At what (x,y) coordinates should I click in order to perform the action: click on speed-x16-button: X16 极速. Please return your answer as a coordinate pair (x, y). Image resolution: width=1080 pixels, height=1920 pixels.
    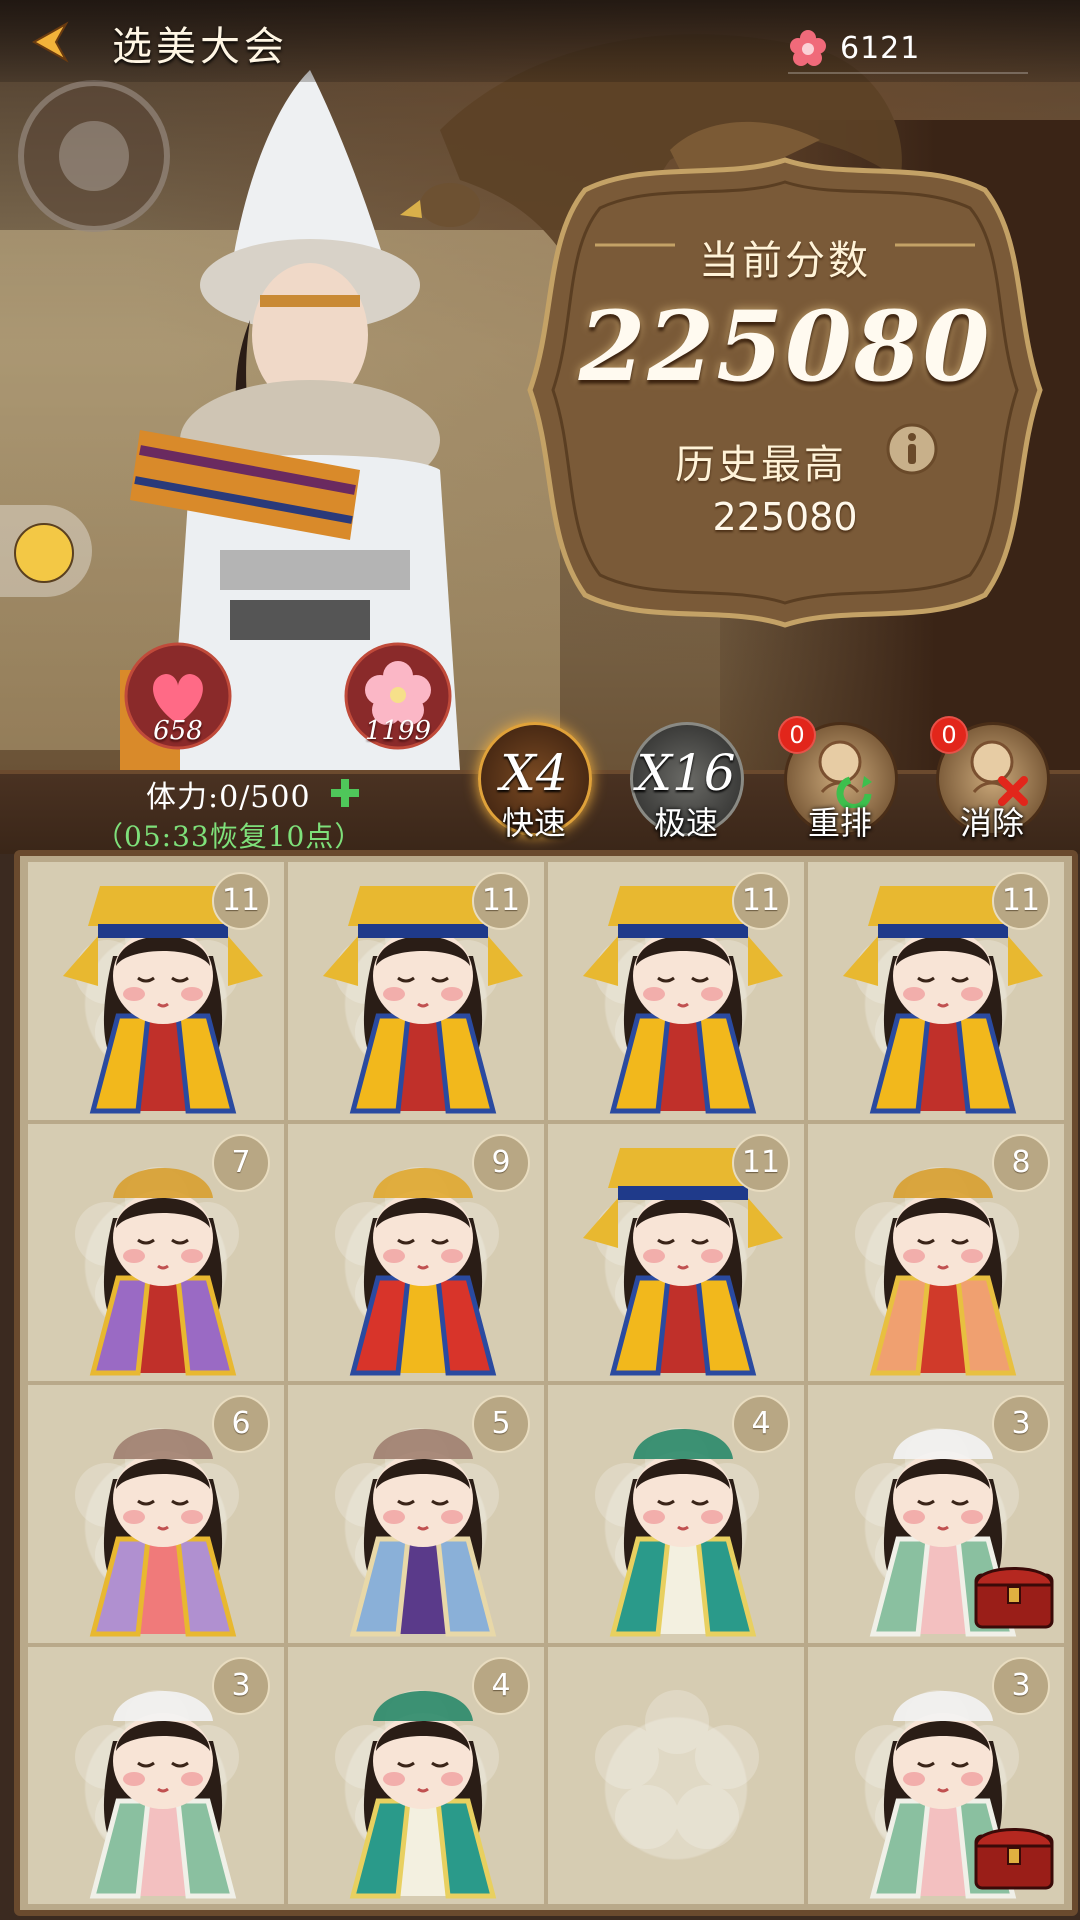
    Looking at the image, I should click on (687, 782).